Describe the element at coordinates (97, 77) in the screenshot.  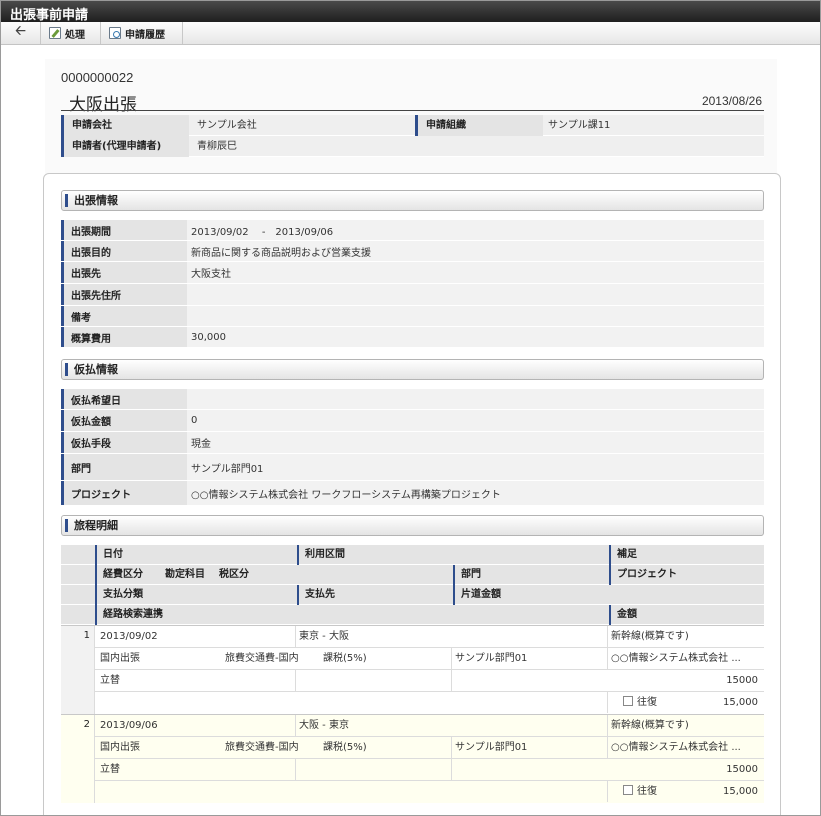
I see `document-number: 0000000022` at that location.